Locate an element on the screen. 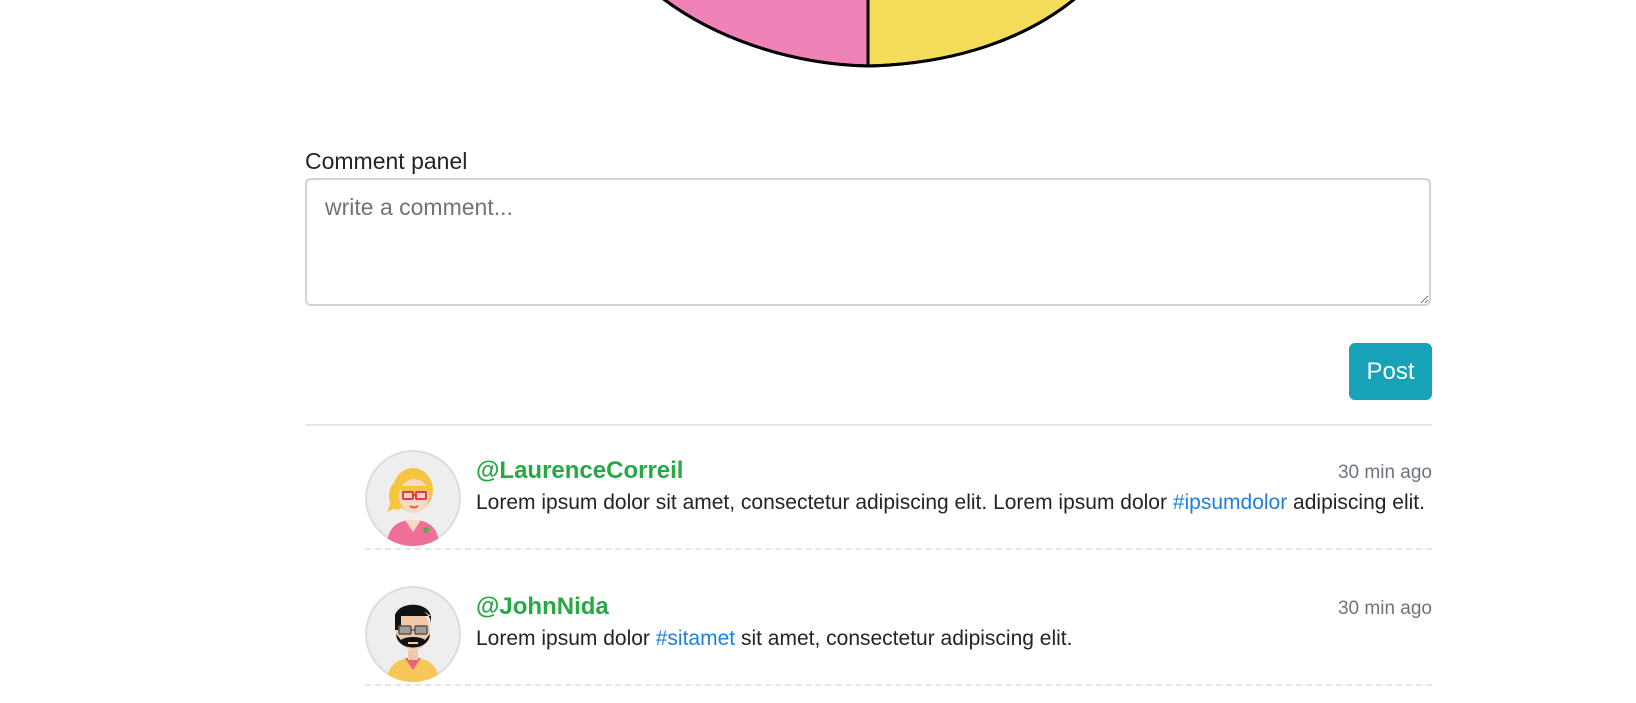  comment-panel-label: Comment panel is located at coordinates (386, 161).